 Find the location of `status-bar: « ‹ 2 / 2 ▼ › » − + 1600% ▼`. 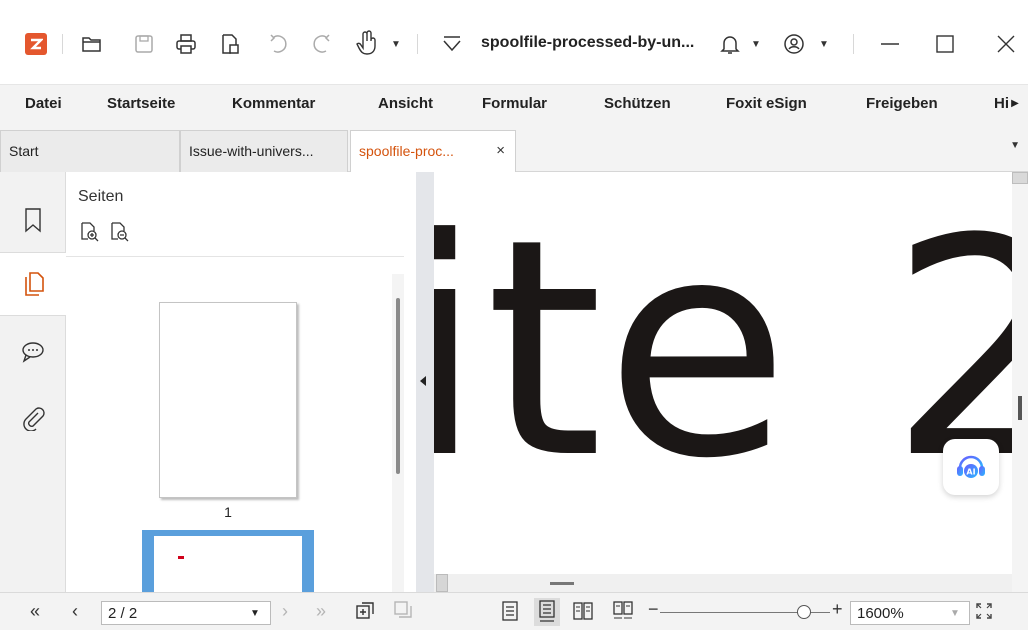

status-bar: « ‹ 2 / 2 ▼ › » − + 1600% ▼ is located at coordinates (514, 611).